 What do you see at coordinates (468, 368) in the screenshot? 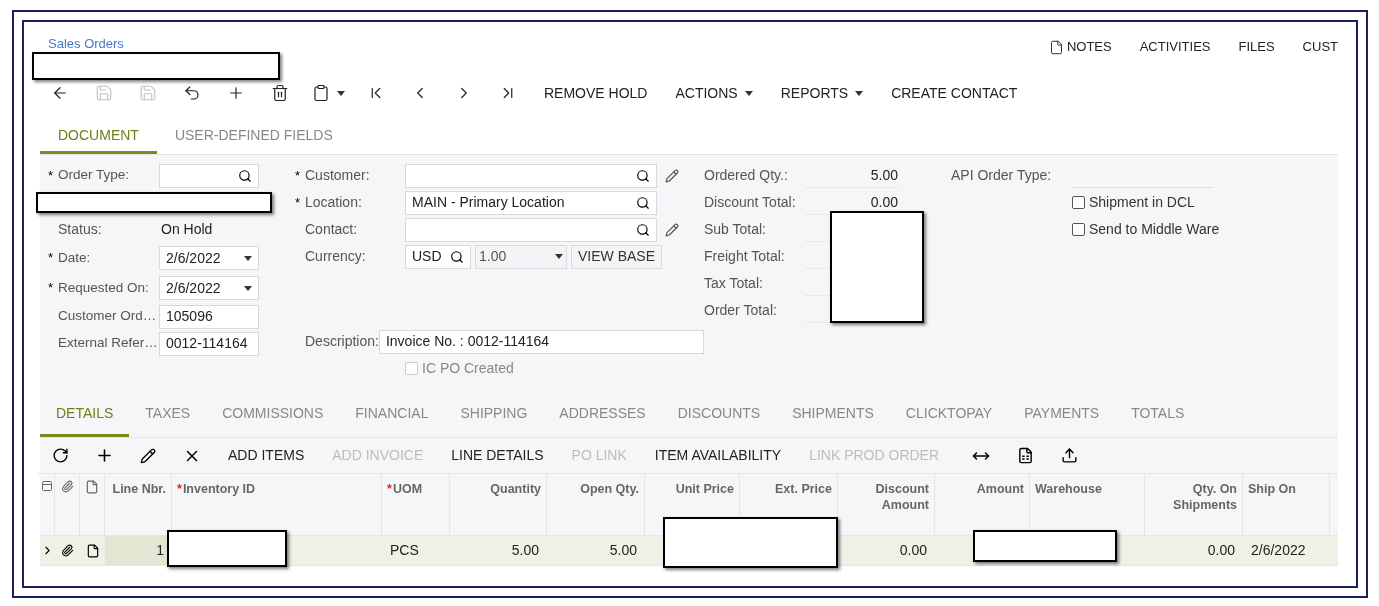
I see `checkbox-label: IC PO Created` at bounding box center [468, 368].